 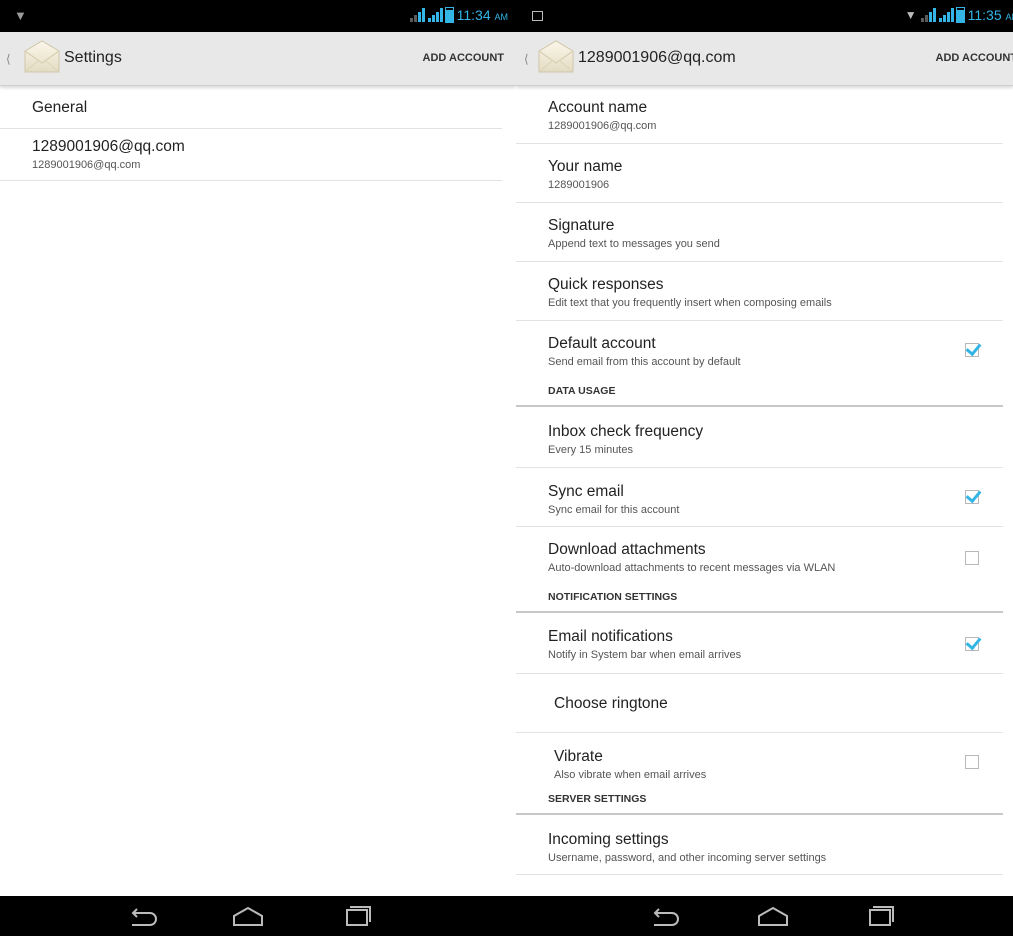 I want to click on pref-choose-ringtone: Choose ringtone, so click(x=759, y=703).